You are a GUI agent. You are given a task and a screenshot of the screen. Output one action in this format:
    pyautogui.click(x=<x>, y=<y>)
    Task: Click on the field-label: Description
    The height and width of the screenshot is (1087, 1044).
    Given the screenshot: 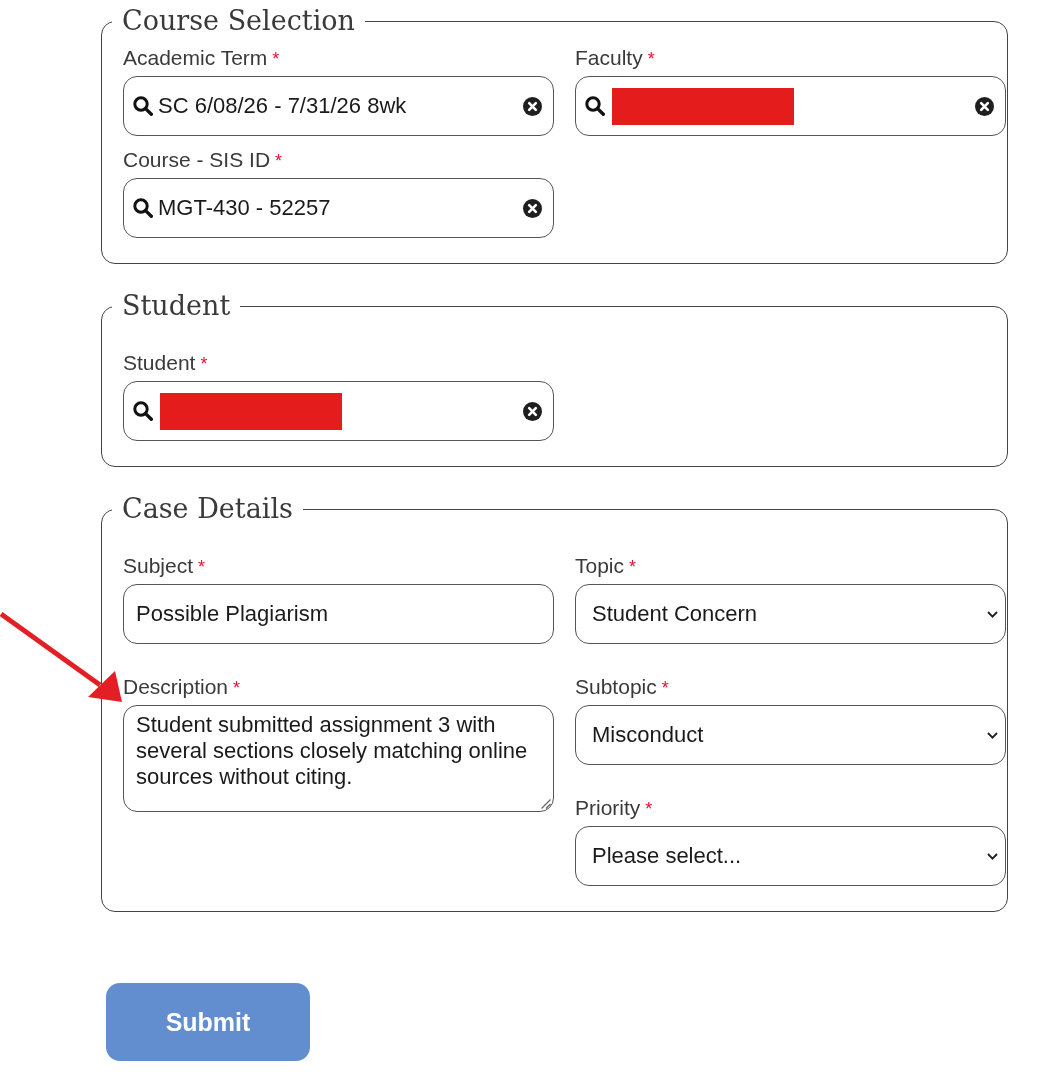 What is the action you would take?
    pyautogui.click(x=176, y=686)
    